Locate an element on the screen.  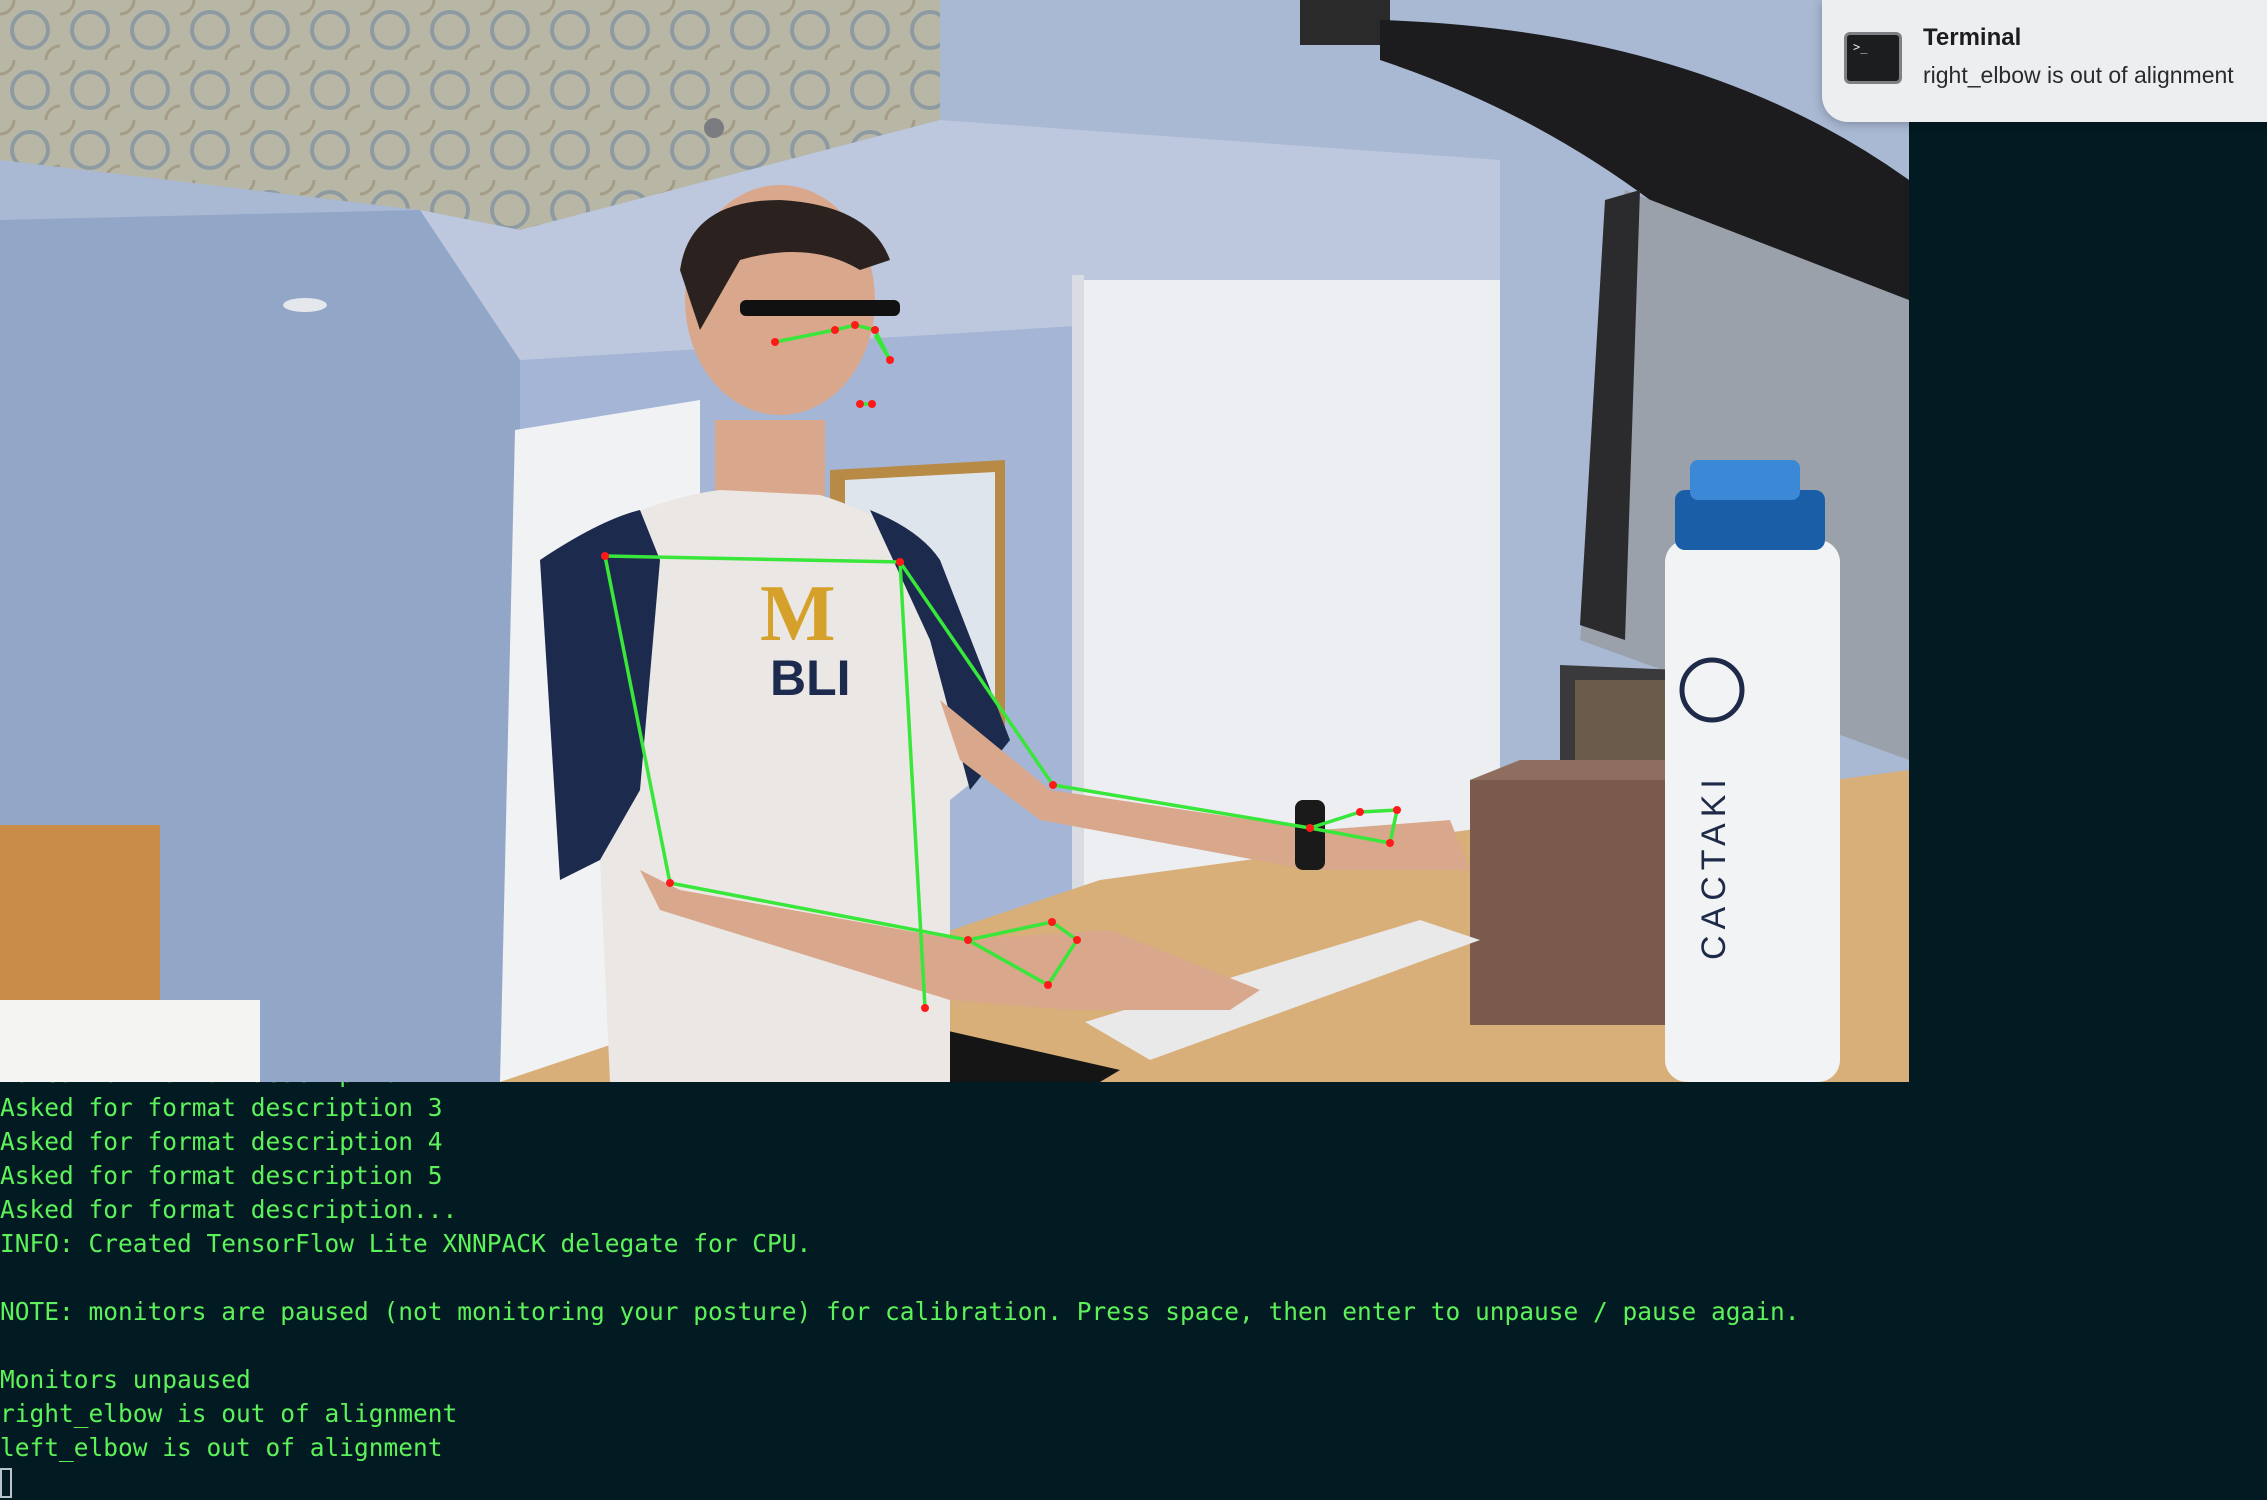
water-bottle is located at coordinates (1752, 811).